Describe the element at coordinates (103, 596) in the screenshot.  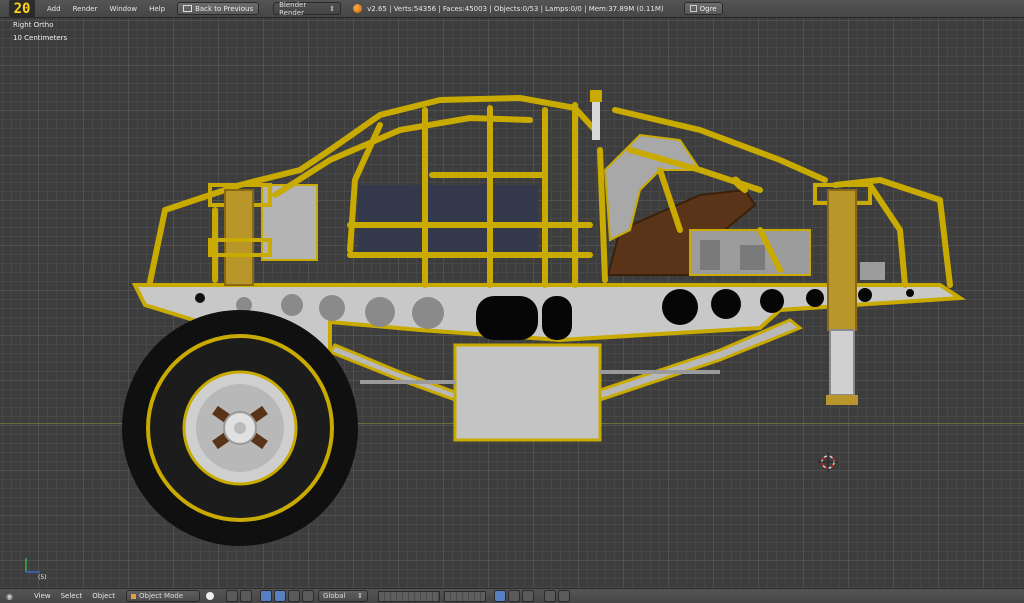
I see `menu-object: Object` at that location.